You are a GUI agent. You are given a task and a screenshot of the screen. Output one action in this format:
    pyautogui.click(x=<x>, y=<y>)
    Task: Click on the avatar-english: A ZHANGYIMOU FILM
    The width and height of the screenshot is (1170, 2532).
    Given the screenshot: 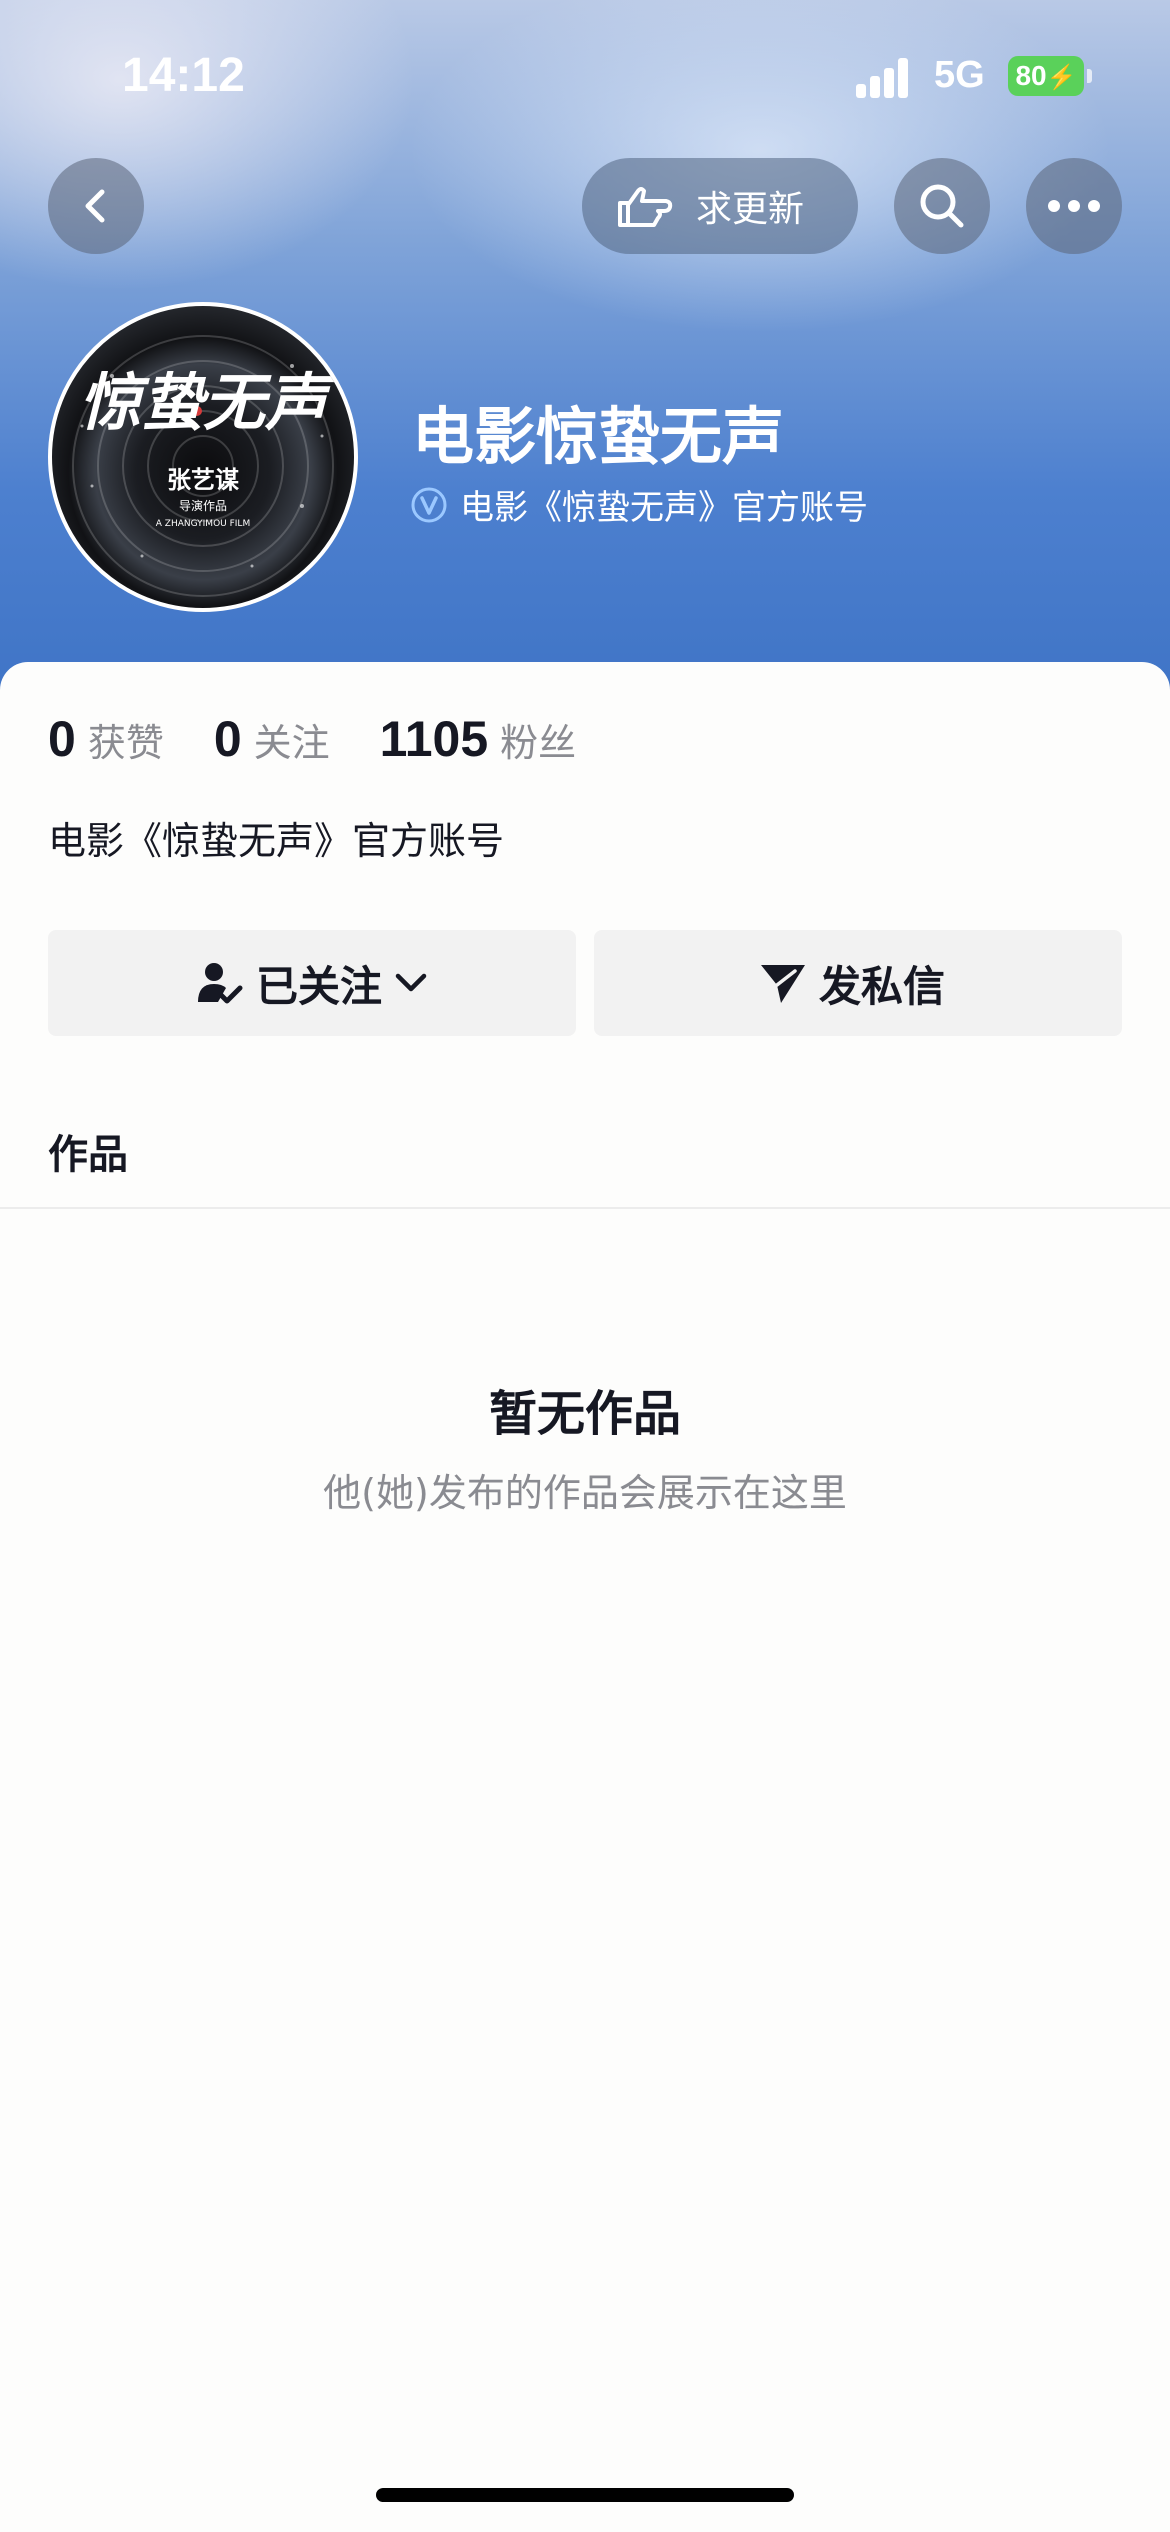 What is the action you would take?
    pyautogui.click(x=203, y=524)
    